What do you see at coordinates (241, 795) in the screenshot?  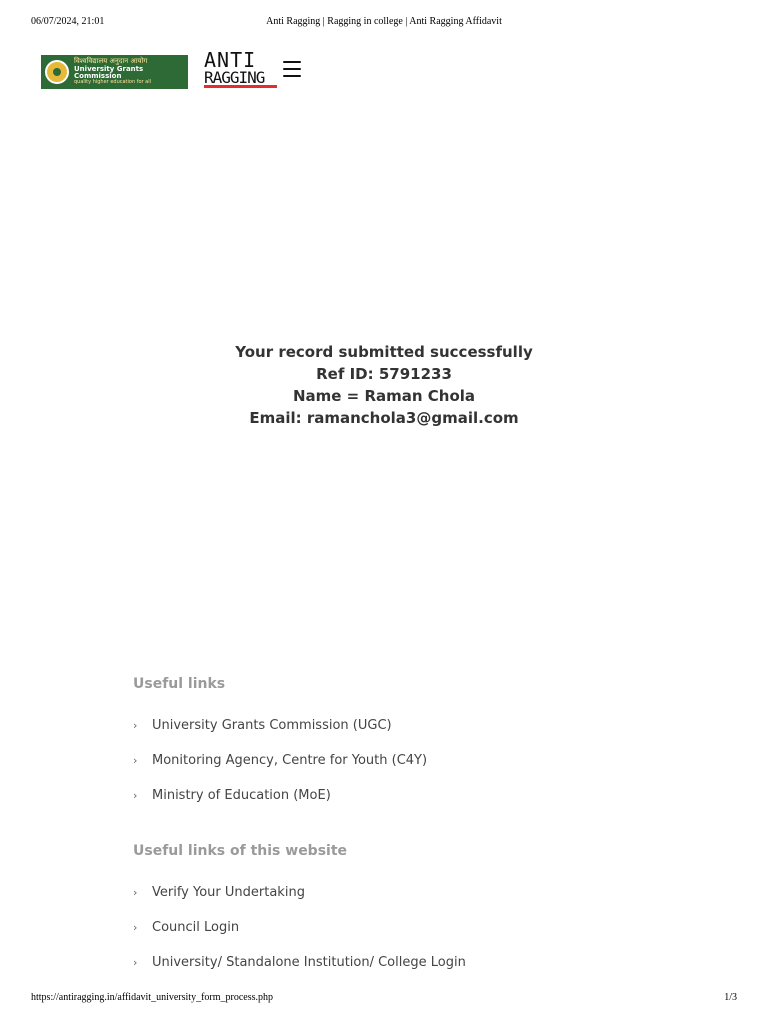 I see `link-label: Ministry of Education (MoE)` at bounding box center [241, 795].